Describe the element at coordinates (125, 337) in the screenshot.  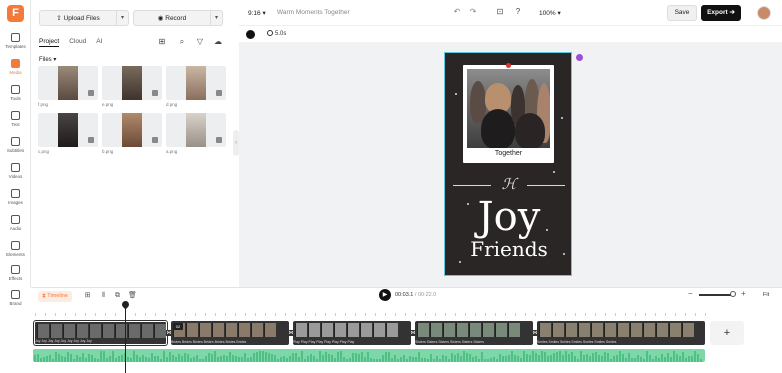
I see `playhead` at that location.